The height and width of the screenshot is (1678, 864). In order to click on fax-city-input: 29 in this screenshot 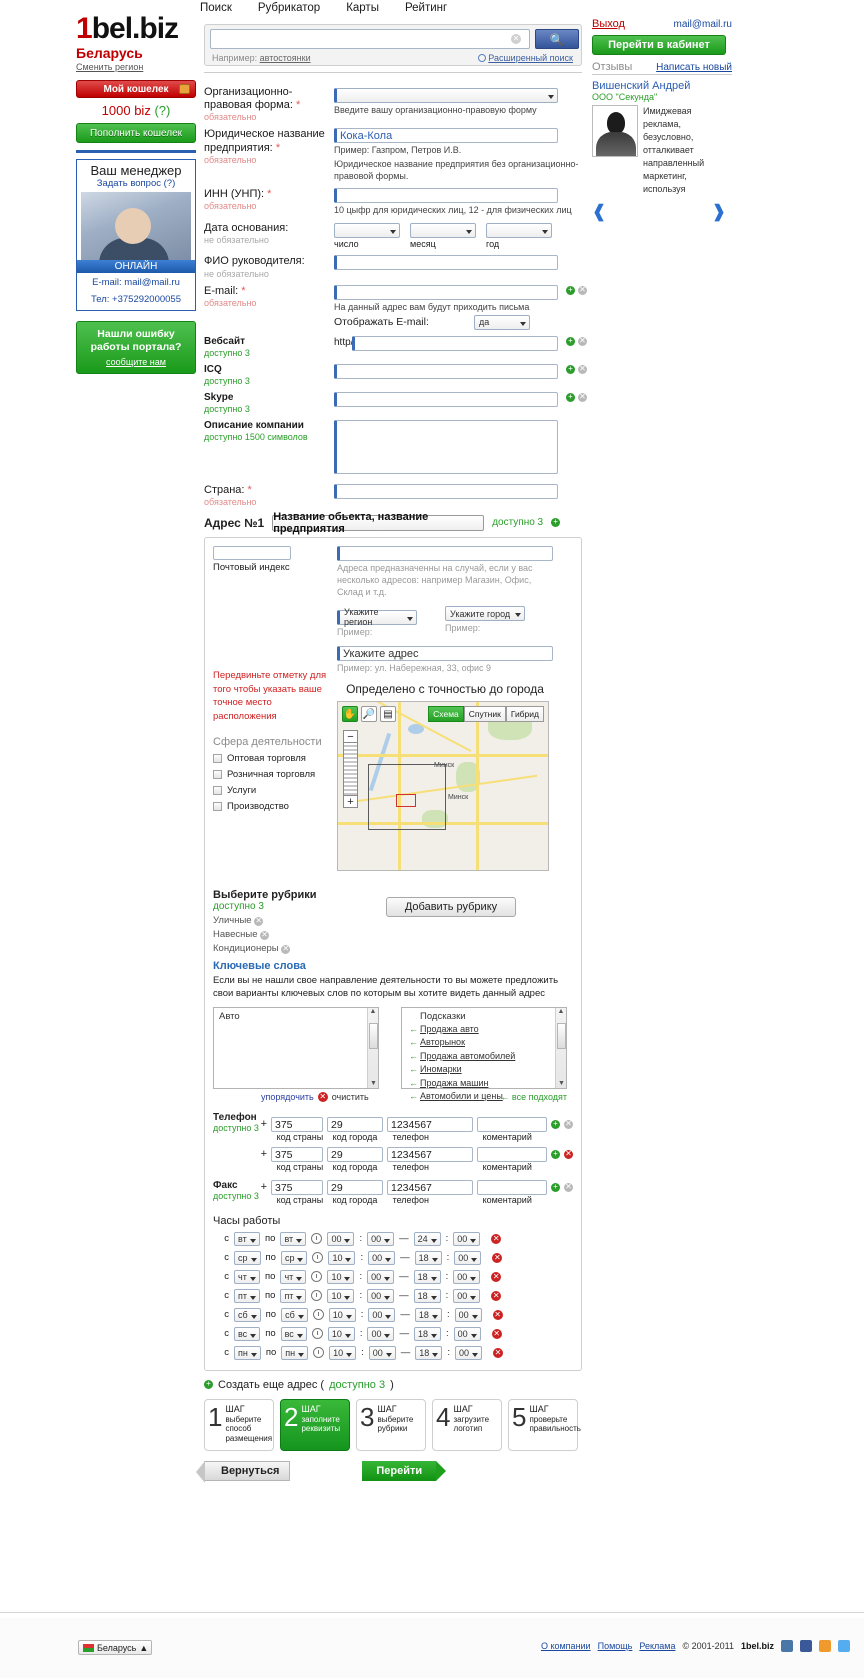, I will do `click(355, 1187)`.